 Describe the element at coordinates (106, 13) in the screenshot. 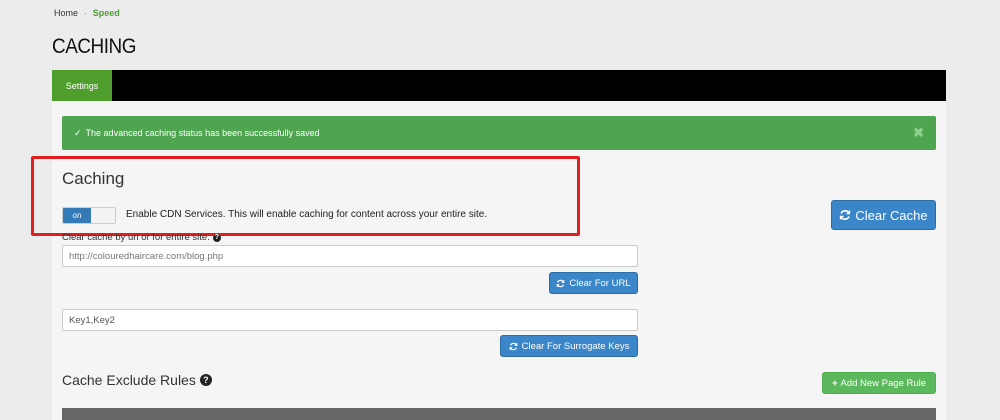

I see `breadcrumb-current: Speed` at that location.